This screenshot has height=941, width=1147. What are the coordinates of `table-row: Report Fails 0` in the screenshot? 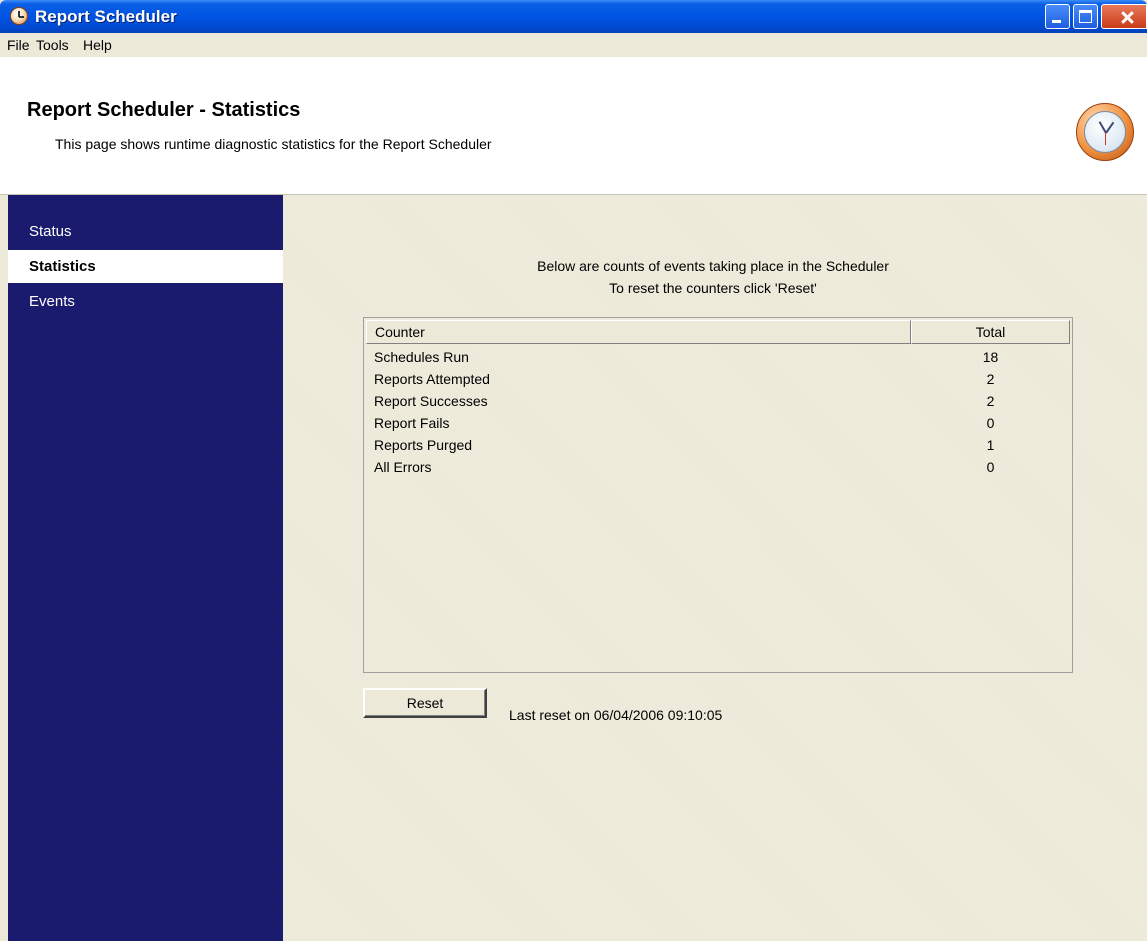 It's located at (718, 423).